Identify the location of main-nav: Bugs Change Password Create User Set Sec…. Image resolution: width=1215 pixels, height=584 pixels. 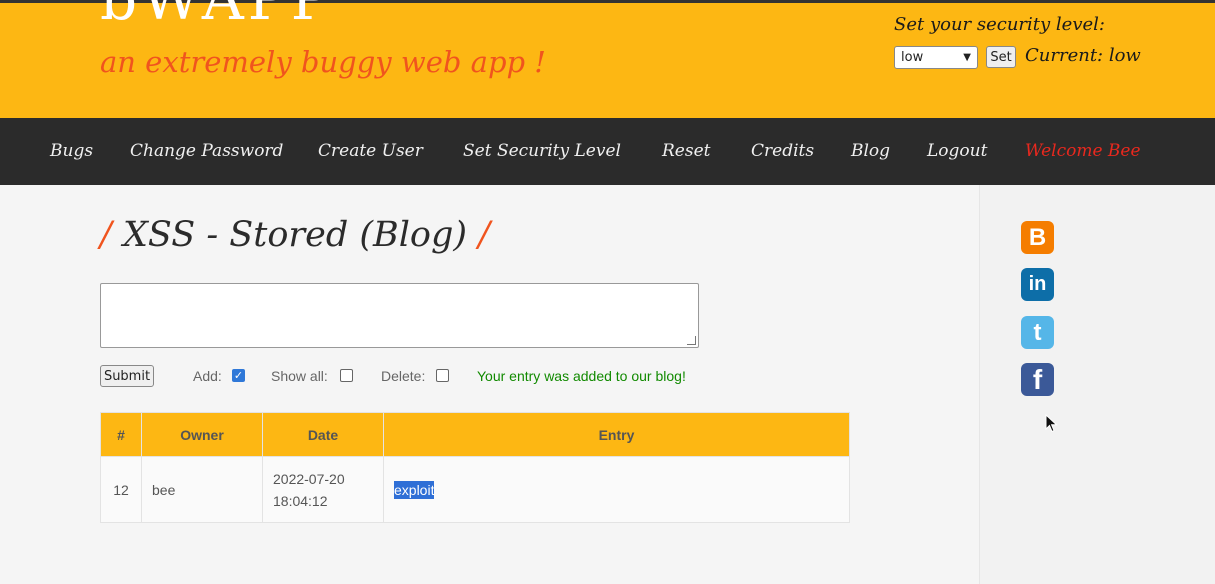
(607, 151).